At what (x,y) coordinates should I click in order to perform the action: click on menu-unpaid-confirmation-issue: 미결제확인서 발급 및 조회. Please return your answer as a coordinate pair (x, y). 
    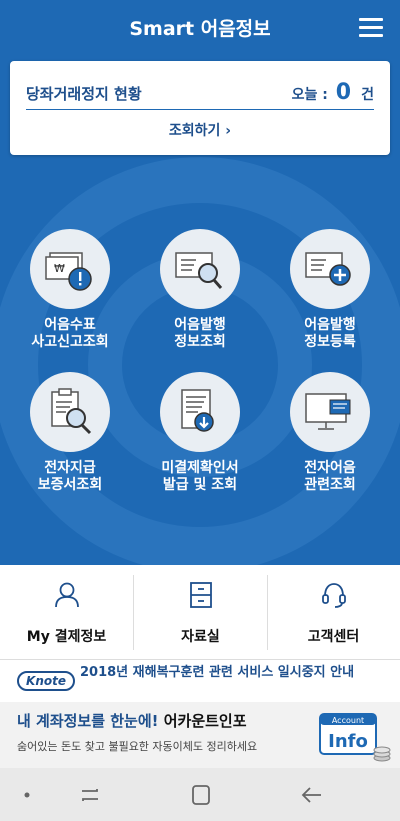
    Looking at the image, I should click on (200, 437).